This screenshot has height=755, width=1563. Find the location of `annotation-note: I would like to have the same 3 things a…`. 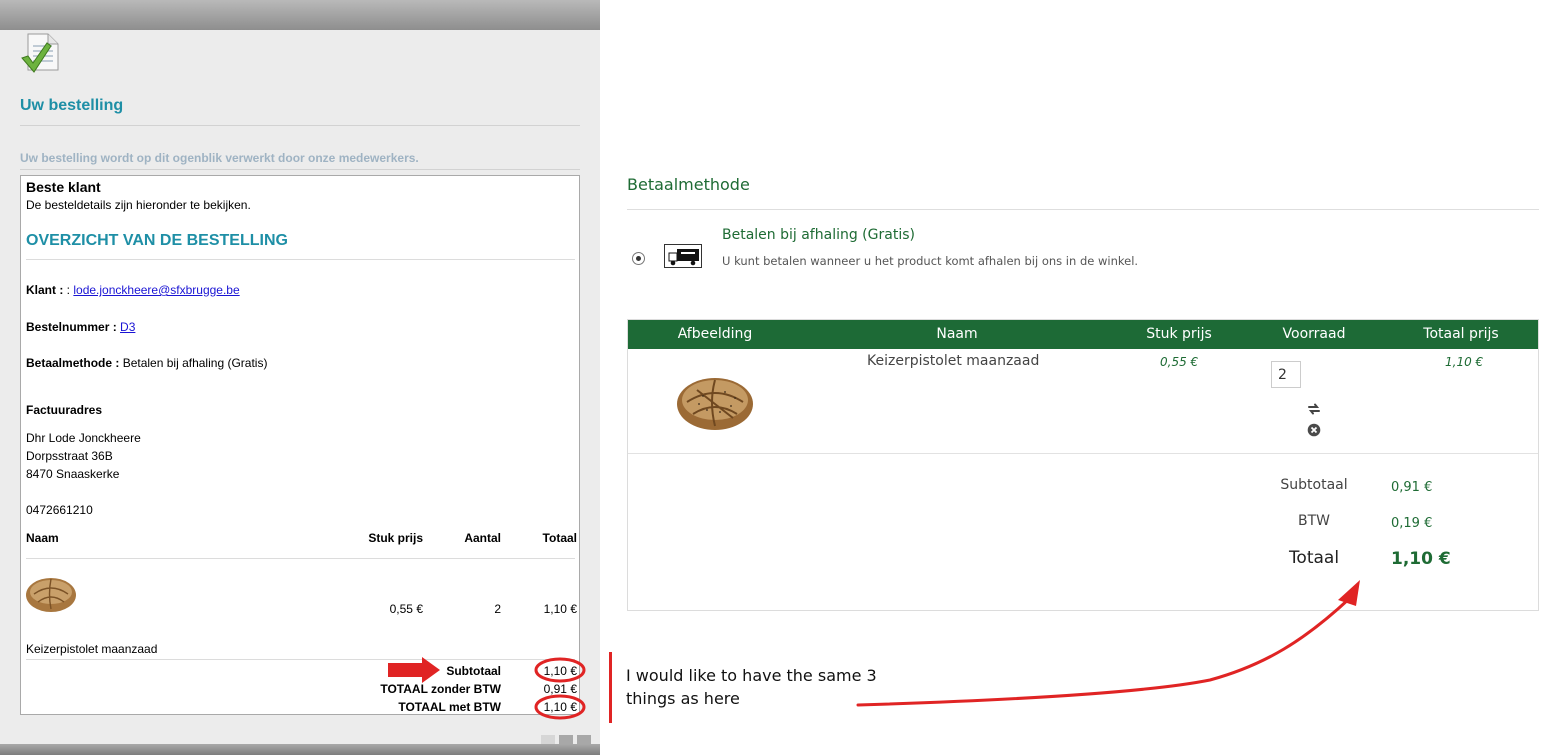

annotation-note: I would like to have the same 3 things a… is located at coordinates (751, 687).